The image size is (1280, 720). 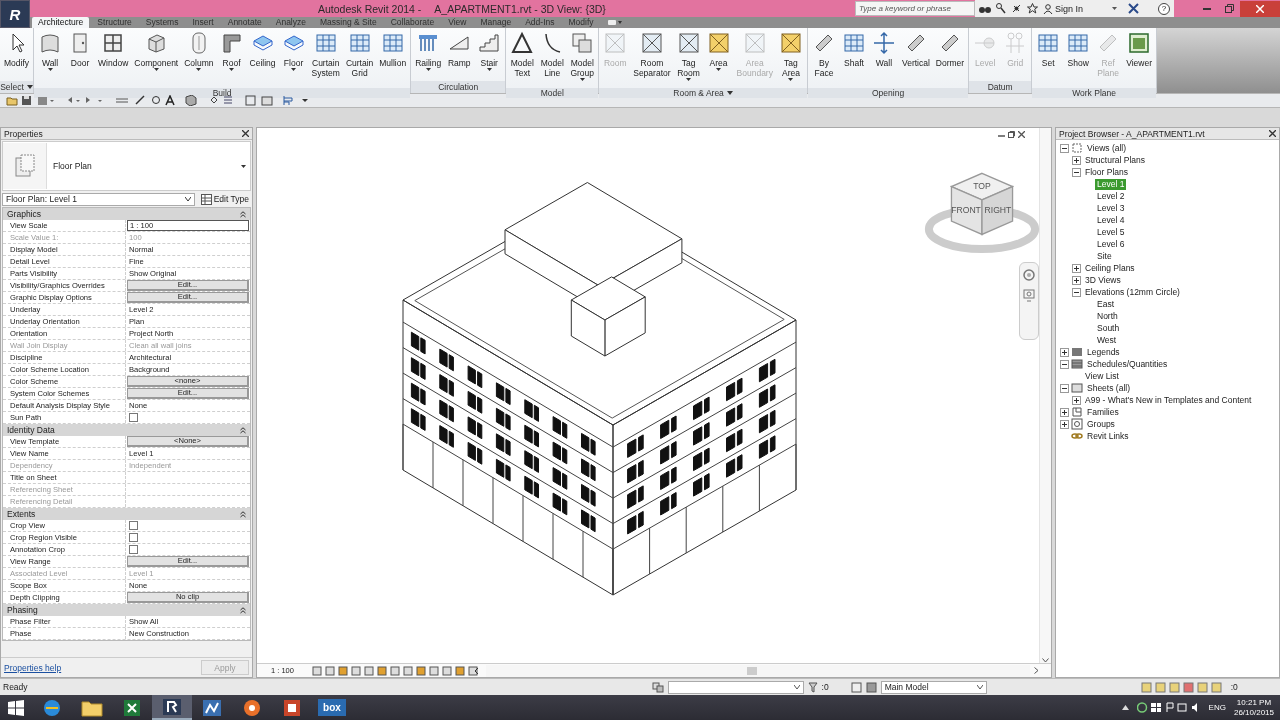 What do you see at coordinates (950, 59) in the screenshot?
I see `ribbon-button: Dormer` at bounding box center [950, 59].